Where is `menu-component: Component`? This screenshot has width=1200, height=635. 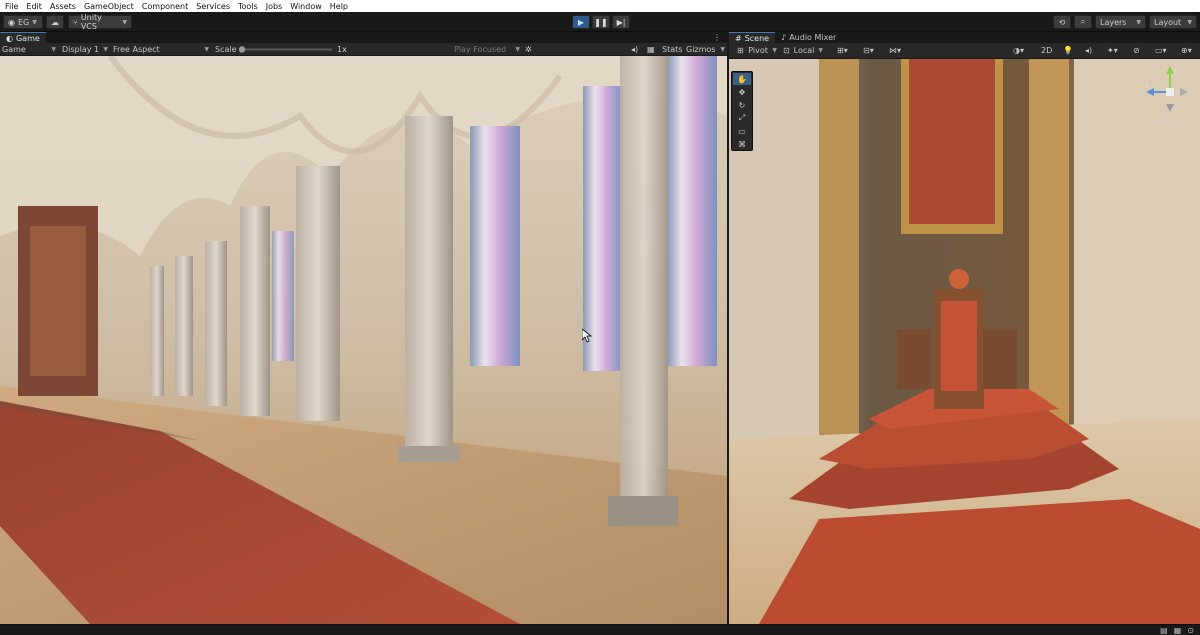 menu-component: Component is located at coordinates (165, 6).